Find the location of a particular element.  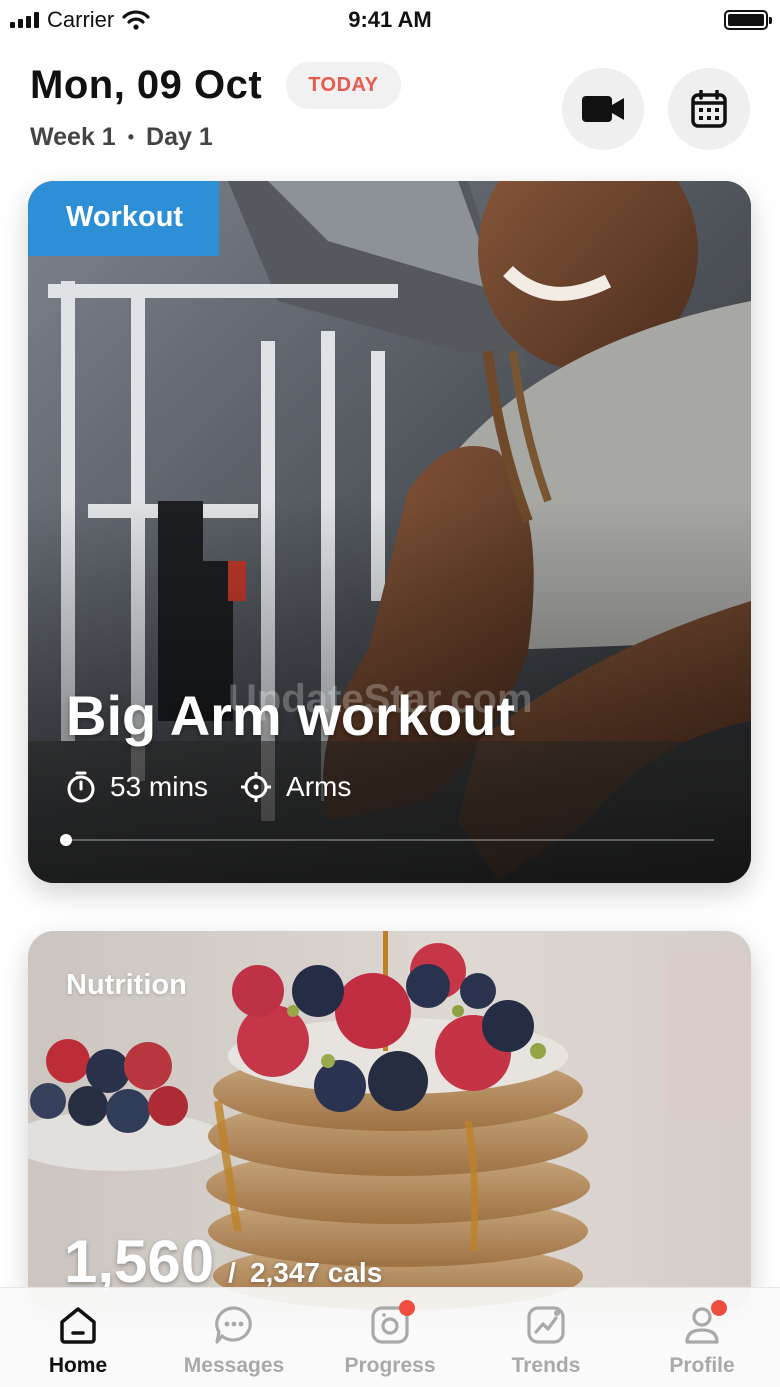

video-camera-icon is located at coordinates (603, 109).